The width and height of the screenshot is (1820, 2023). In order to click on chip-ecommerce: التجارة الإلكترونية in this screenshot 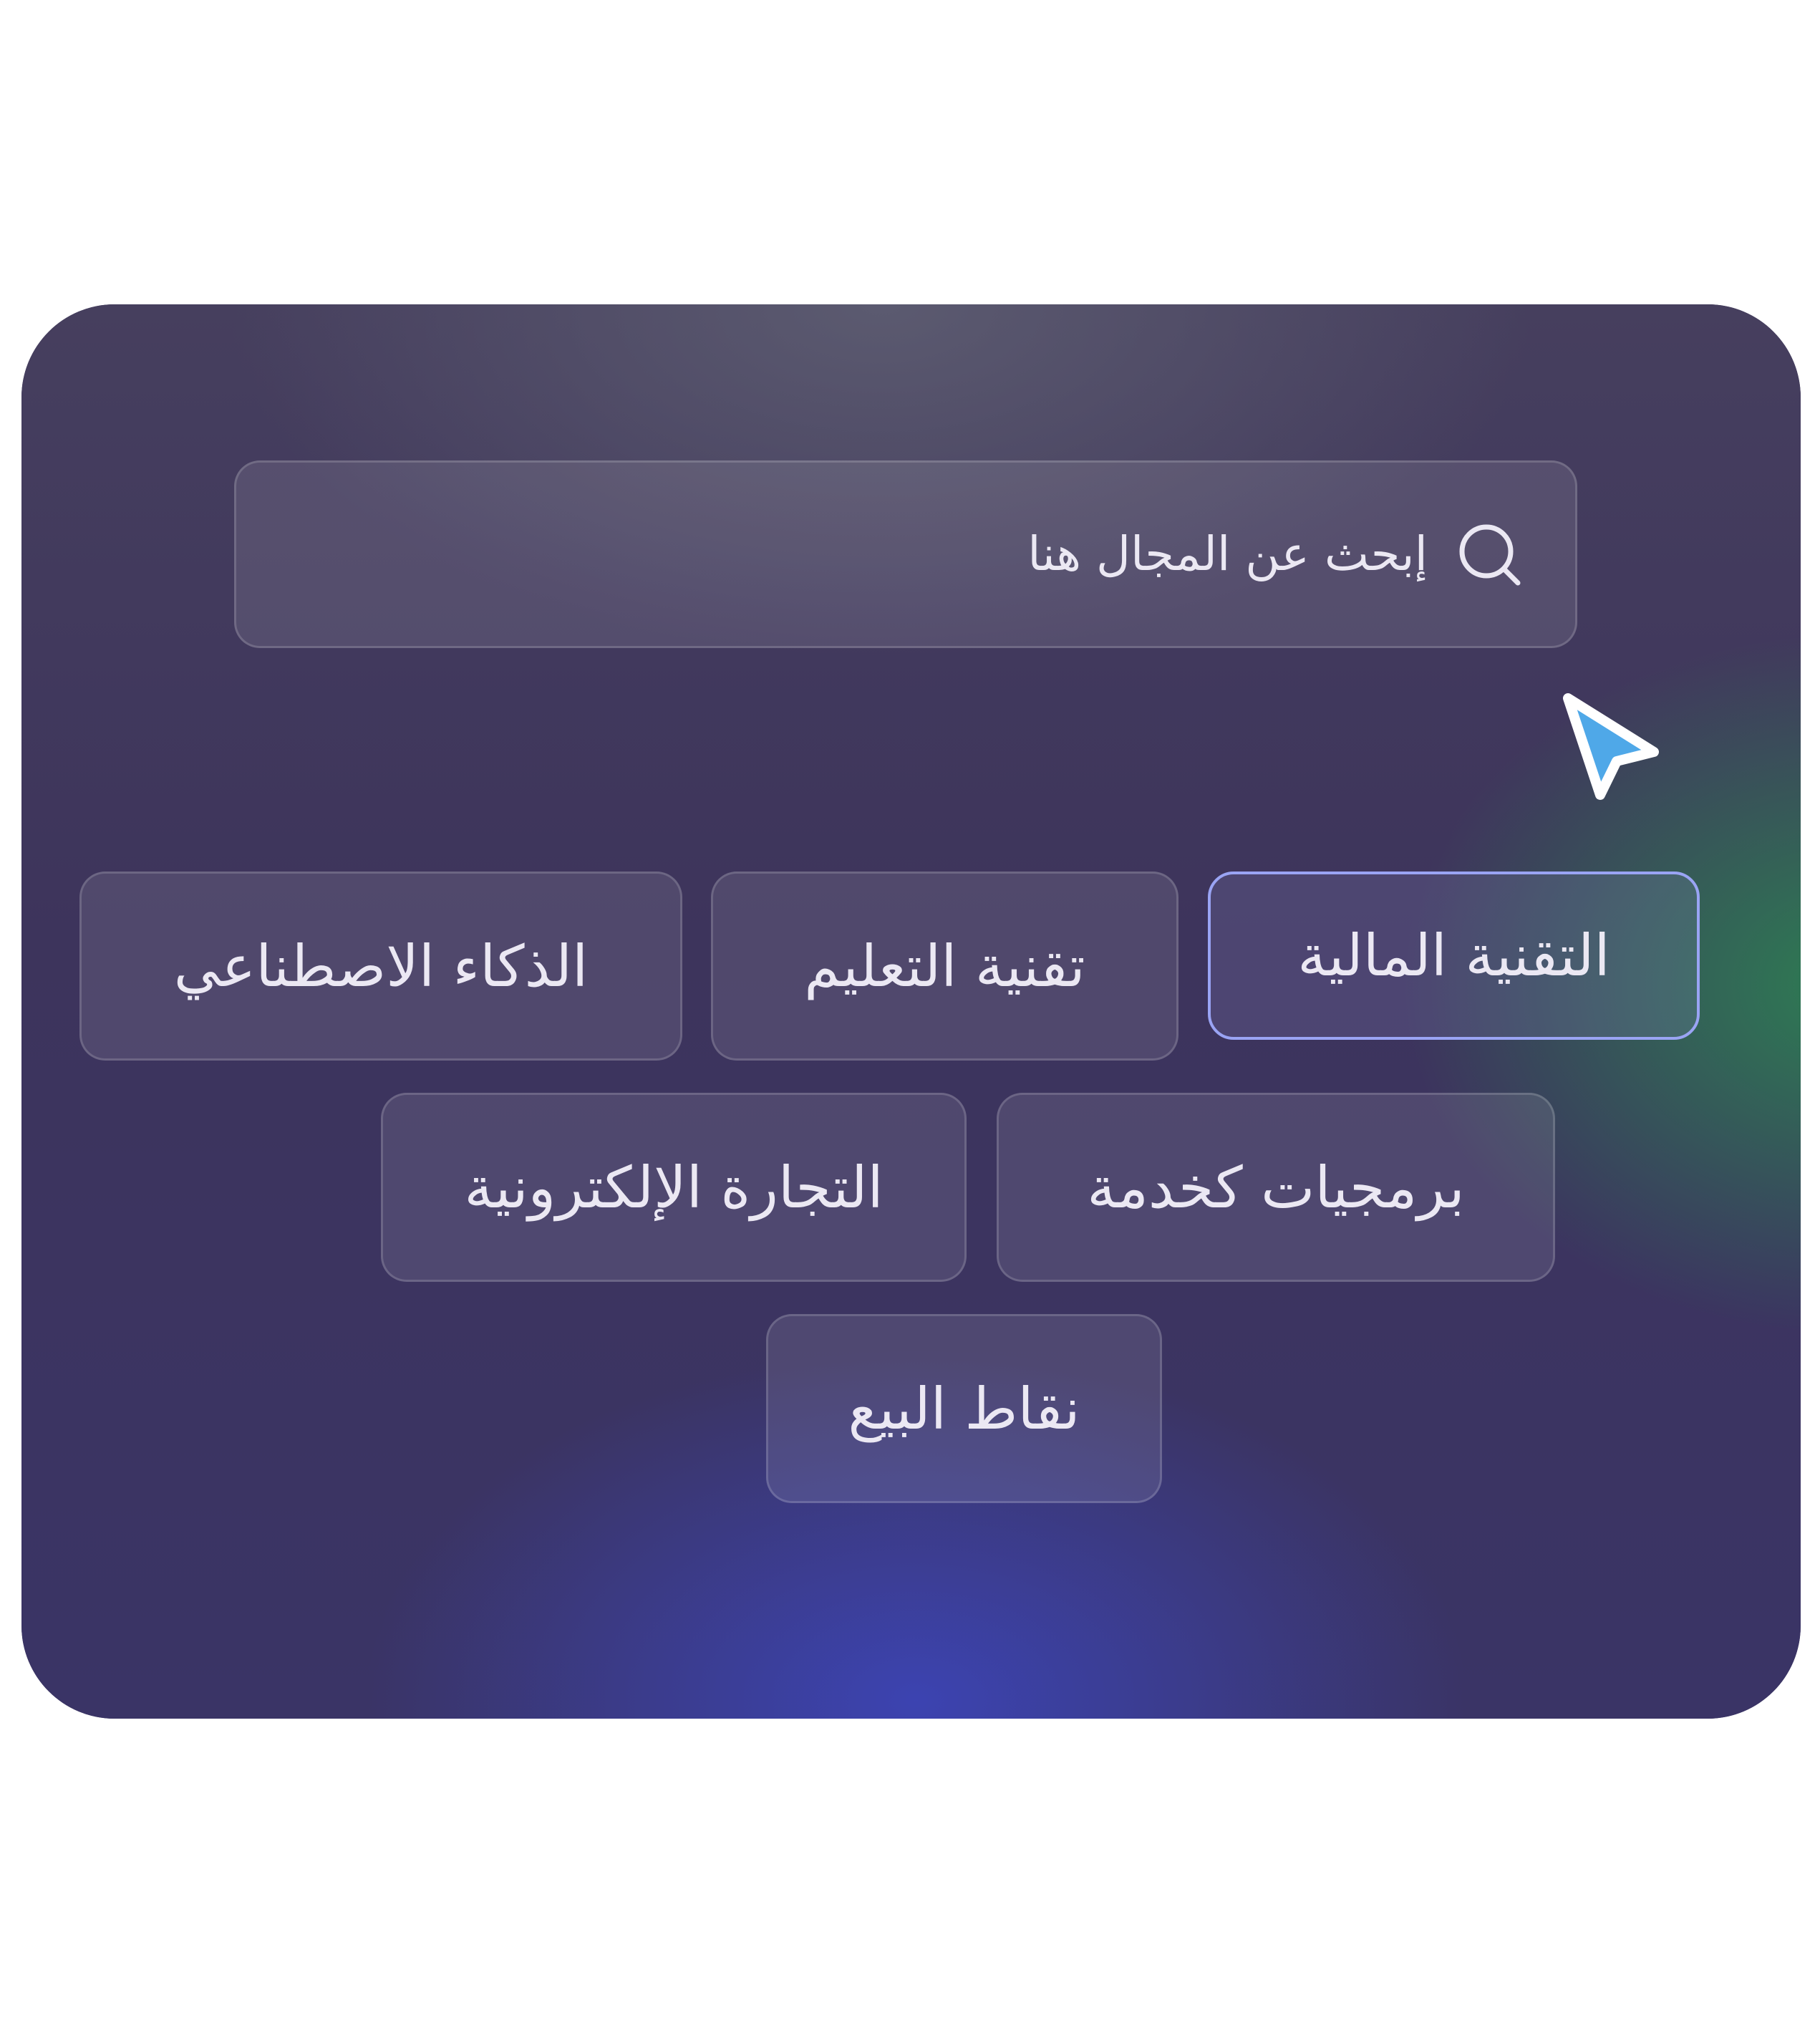, I will do `click(674, 1187)`.